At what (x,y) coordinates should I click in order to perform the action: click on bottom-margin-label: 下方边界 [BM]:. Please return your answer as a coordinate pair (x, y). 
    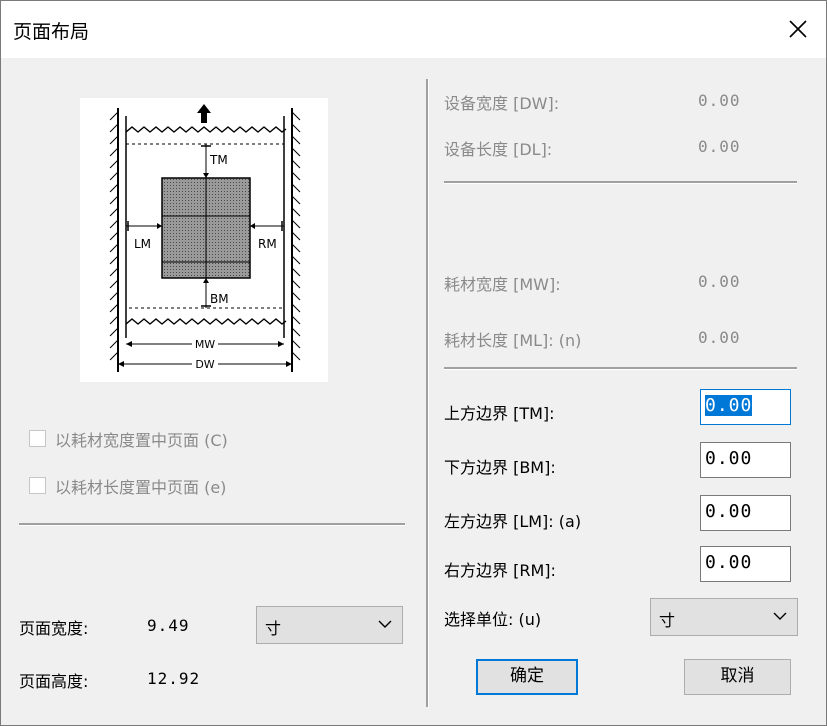
    Looking at the image, I should click on (500, 467).